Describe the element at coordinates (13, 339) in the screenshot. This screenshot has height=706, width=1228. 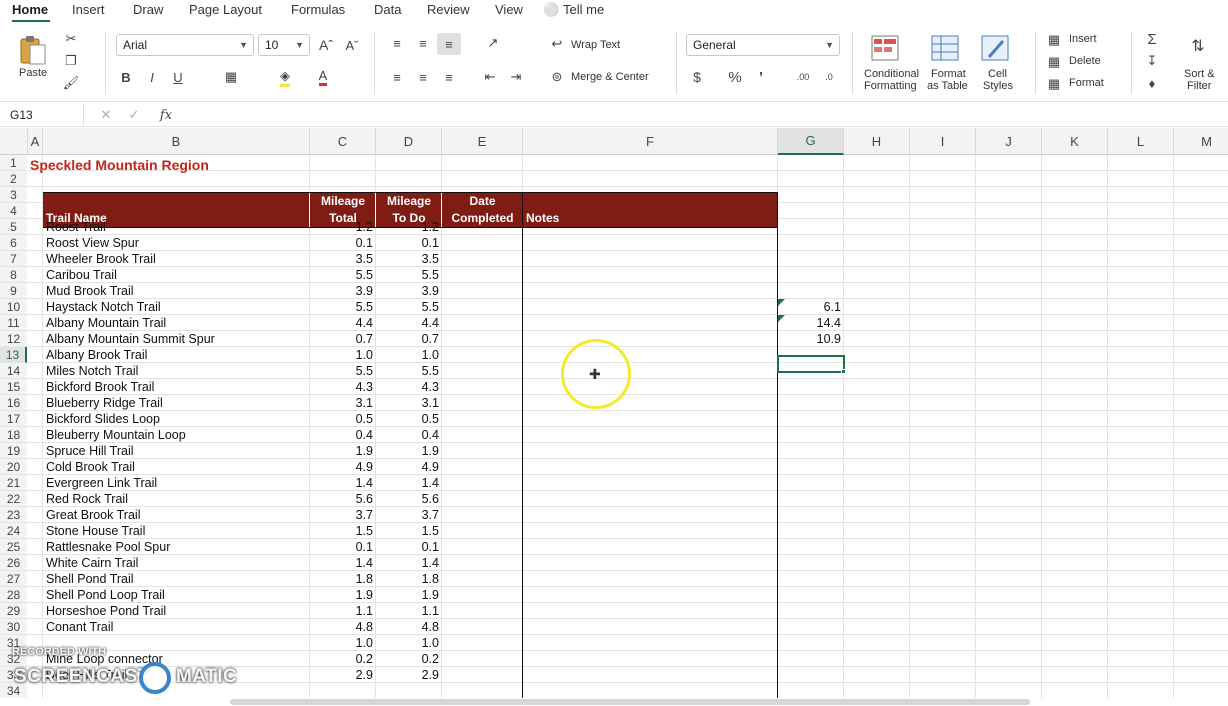
I see `row-header-12: 12` at that location.